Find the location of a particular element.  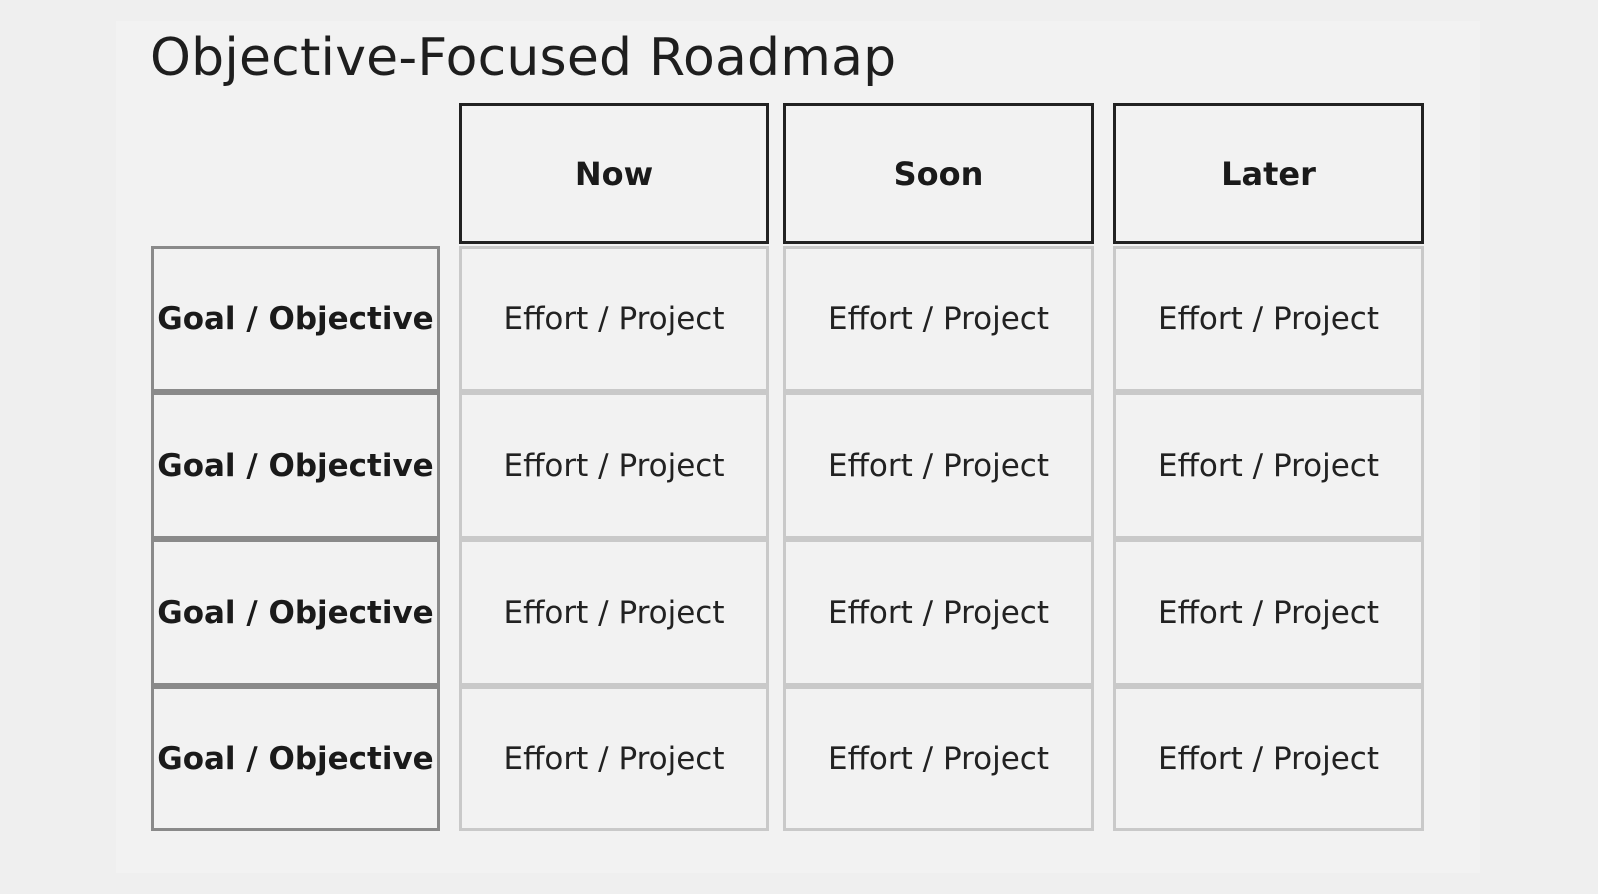

effort-cell-row-4-now: Effort / Project is located at coordinates (614, 758).